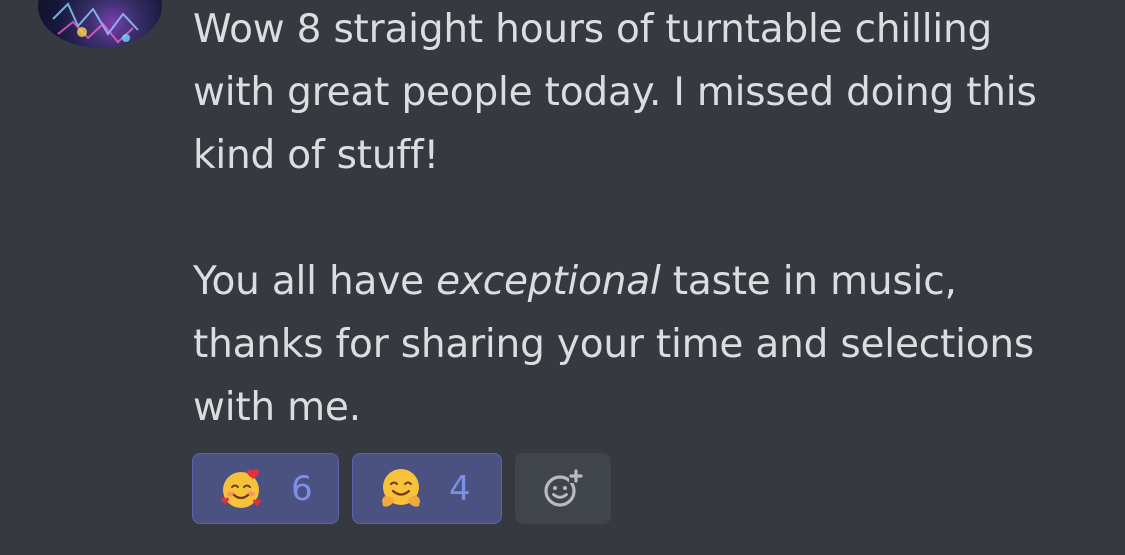  What do you see at coordinates (427, 488) in the screenshot?
I see `reaction-hugging-face: 4` at bounding box center [427, 488].